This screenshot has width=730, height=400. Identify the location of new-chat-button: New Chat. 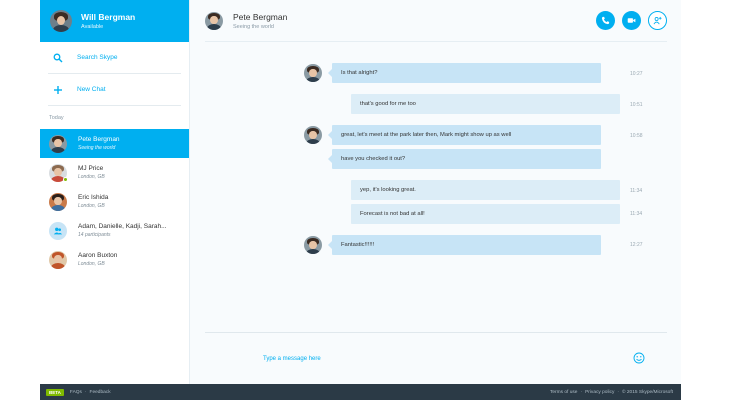
(114, 89).